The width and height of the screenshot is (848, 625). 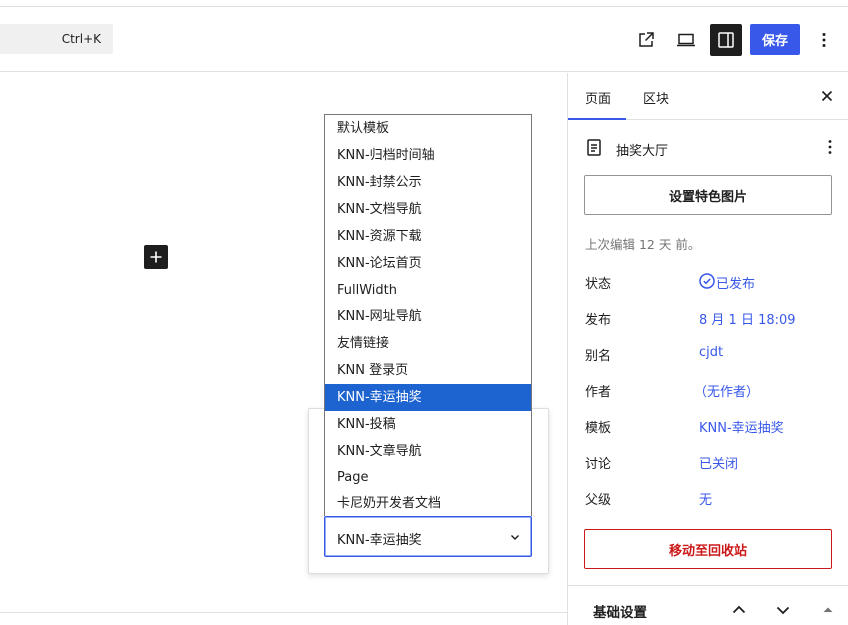 What do you see at coordinates (81, 39) in the screenshot?
I see `command-shortcut: Ctrl+K` at bounding box center [81, 39].